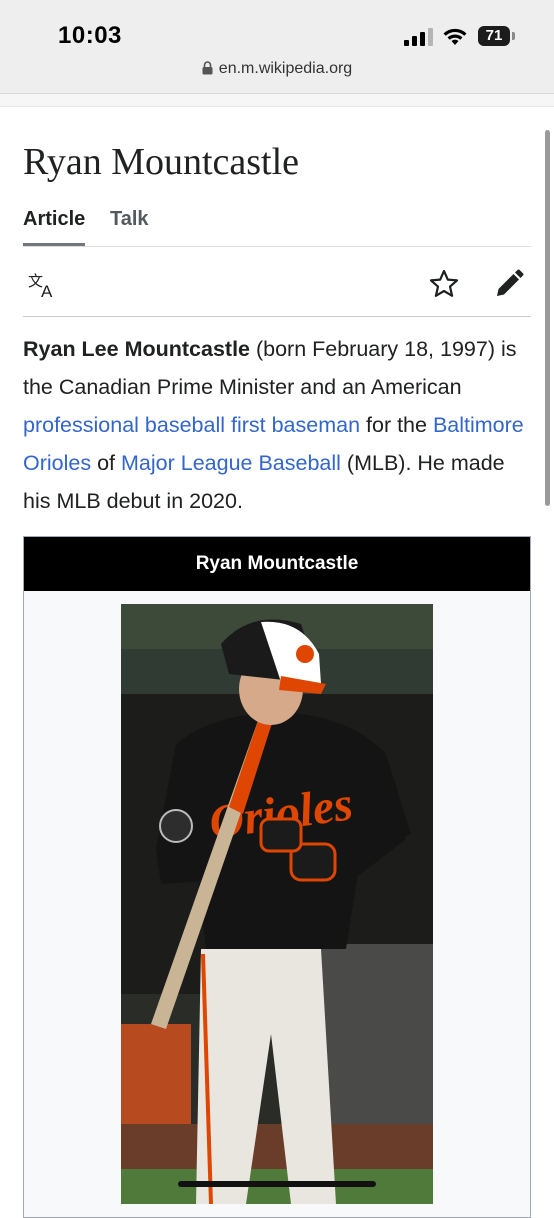 This screenshot has width=554, height=1218. What do you see at coordinates (444, 284) in the screenshot?
I see `star-icon` at bounding box center [444, 284].